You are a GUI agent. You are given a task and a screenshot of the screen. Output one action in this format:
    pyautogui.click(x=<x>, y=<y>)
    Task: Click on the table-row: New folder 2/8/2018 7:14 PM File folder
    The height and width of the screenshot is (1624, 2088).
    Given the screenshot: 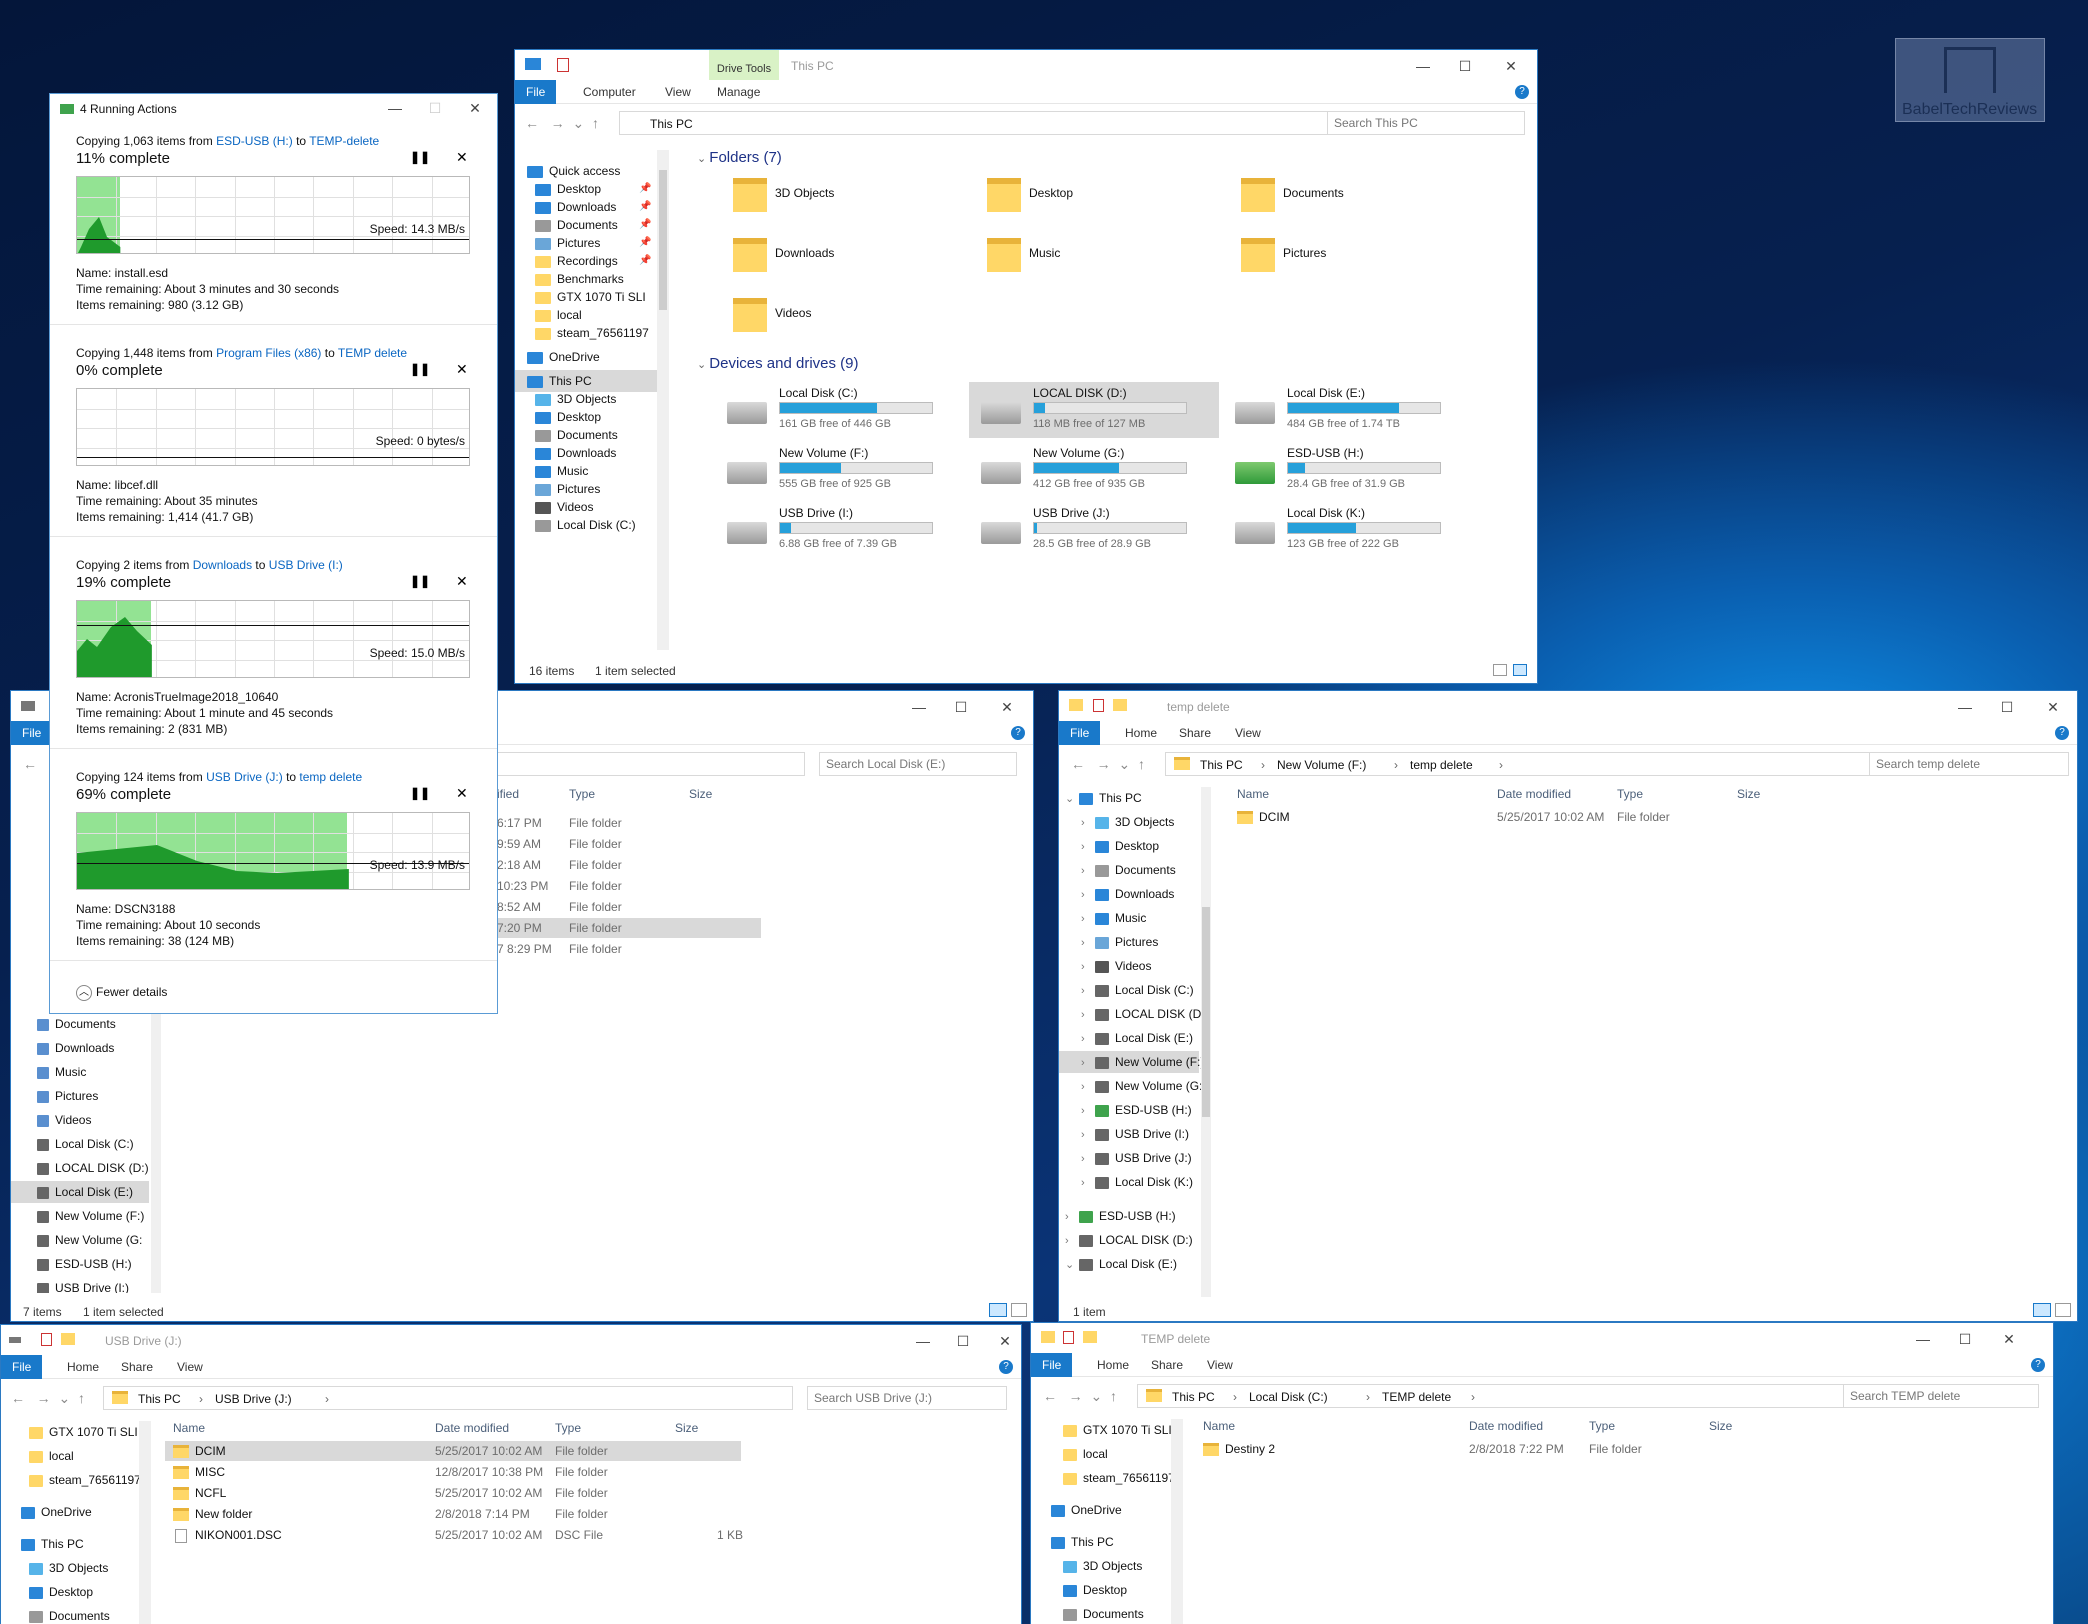 What is the action you would take?
    pyautogui.click(x=453, y=1514)
    